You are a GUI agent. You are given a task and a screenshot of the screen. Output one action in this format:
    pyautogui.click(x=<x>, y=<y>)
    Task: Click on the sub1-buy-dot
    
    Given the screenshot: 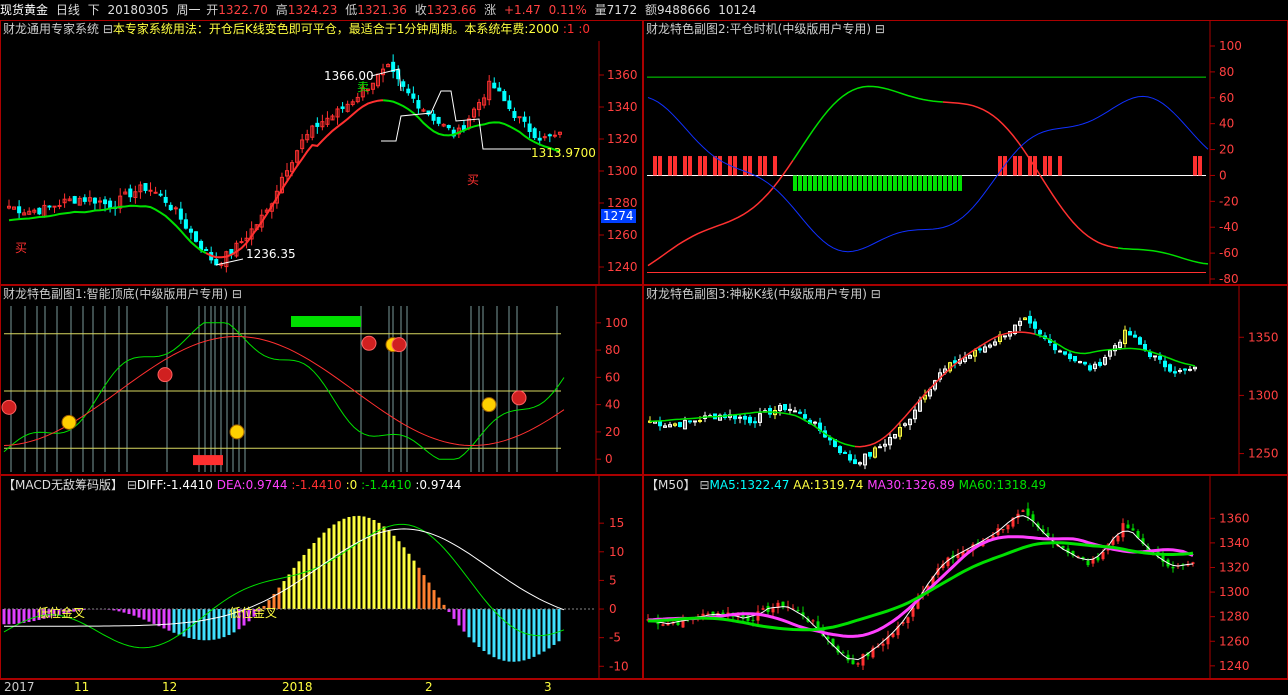 What is the action you would take?
    pyautogui.click(x=489, y=405)
    